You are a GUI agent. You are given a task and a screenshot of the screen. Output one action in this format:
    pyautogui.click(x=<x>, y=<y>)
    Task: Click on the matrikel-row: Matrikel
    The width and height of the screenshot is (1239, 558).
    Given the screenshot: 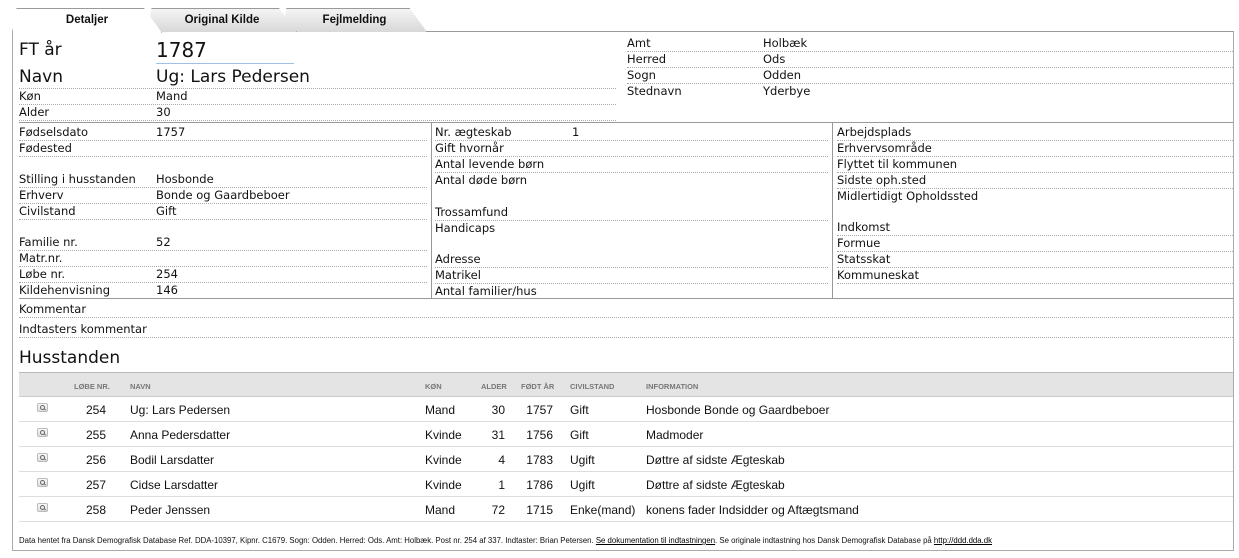 What is the action you would take?
    pyautogui.click(x=631, y=276)
    